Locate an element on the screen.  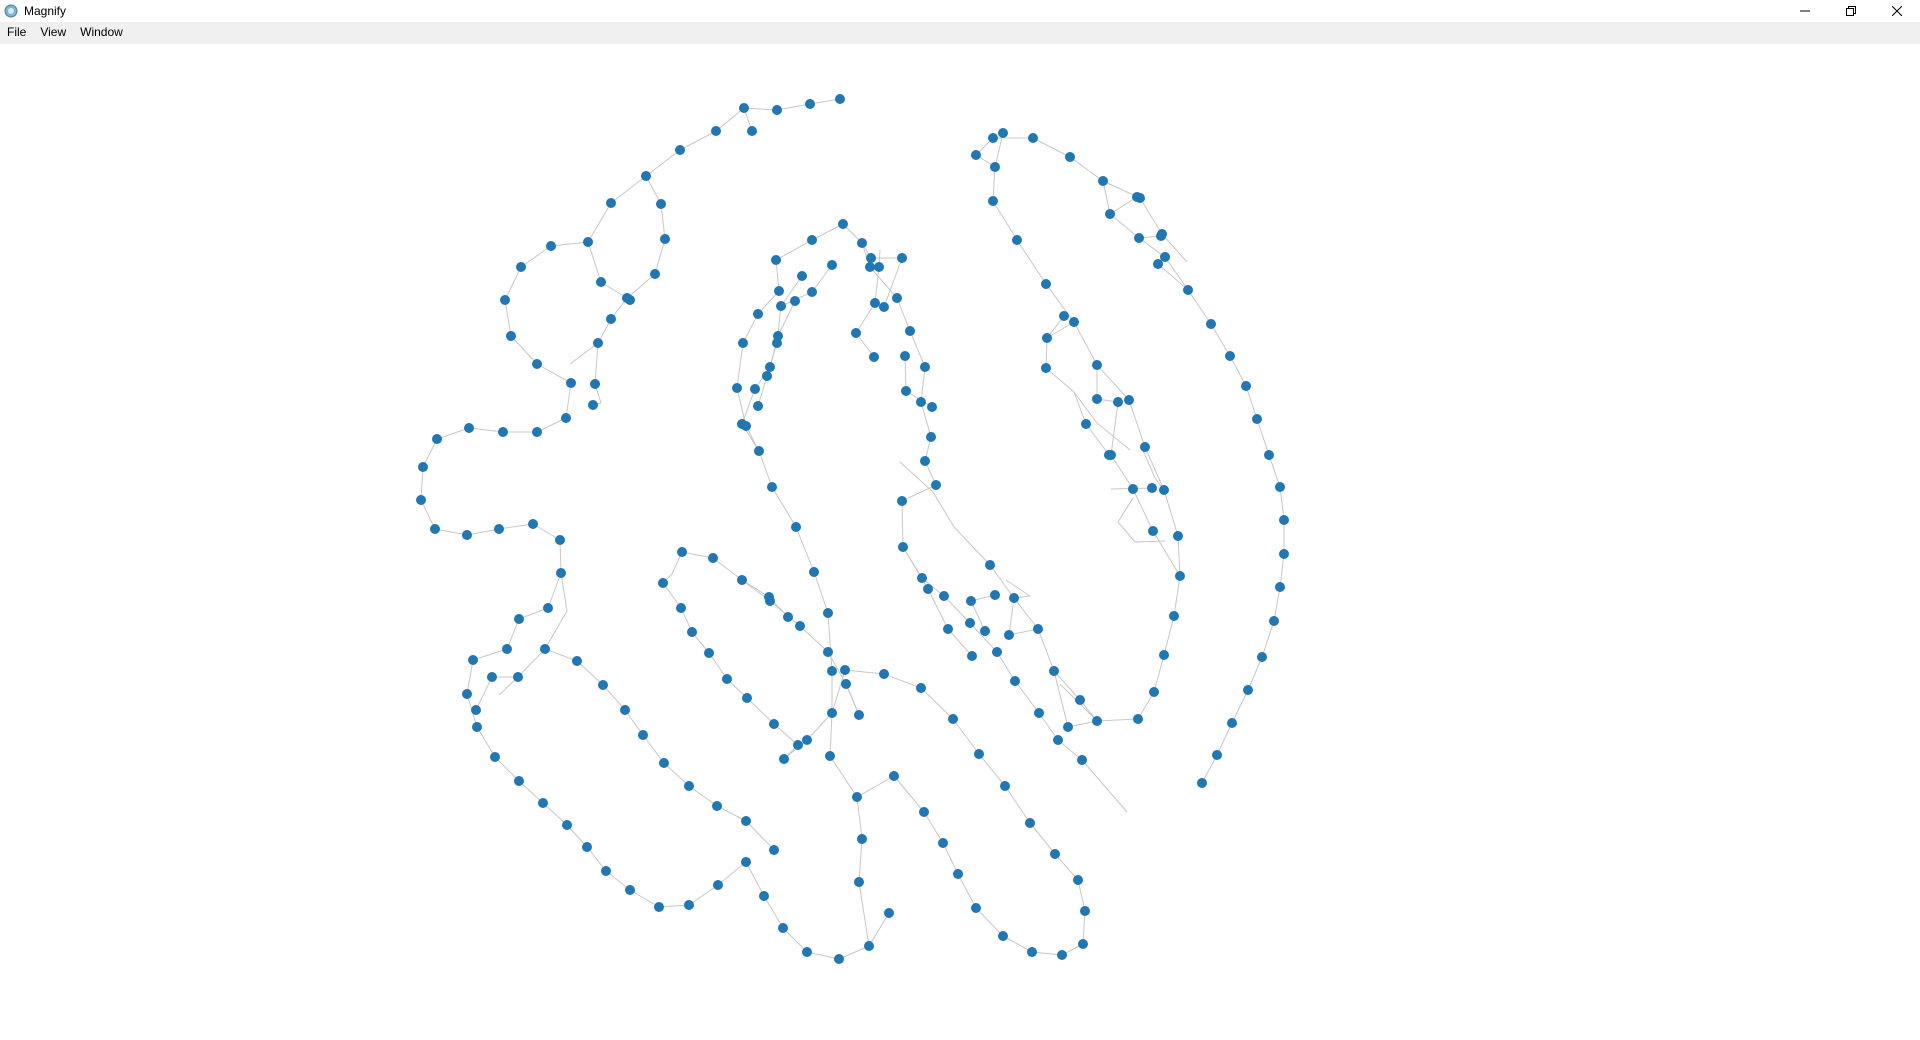
menu-window: Window is located at coordinates (101, 32).